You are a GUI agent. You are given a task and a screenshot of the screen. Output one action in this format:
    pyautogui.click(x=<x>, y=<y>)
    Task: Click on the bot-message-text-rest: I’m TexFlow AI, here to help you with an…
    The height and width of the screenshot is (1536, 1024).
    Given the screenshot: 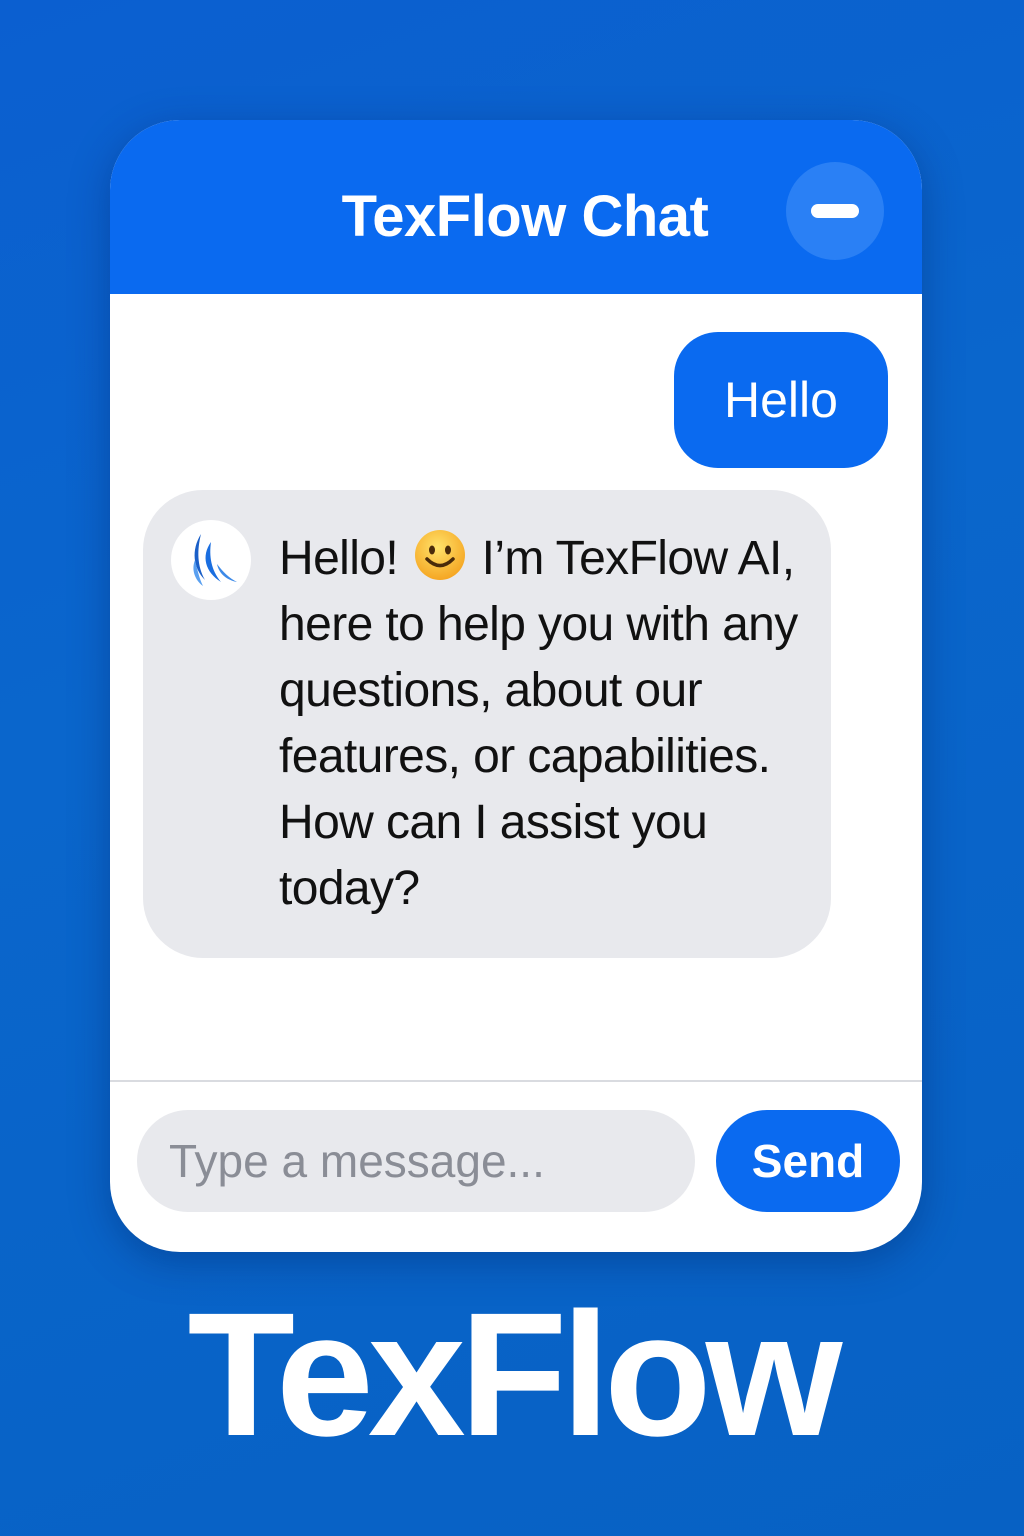 What is the action you would take?
    pyautogui.click(x=538, y=723)
    